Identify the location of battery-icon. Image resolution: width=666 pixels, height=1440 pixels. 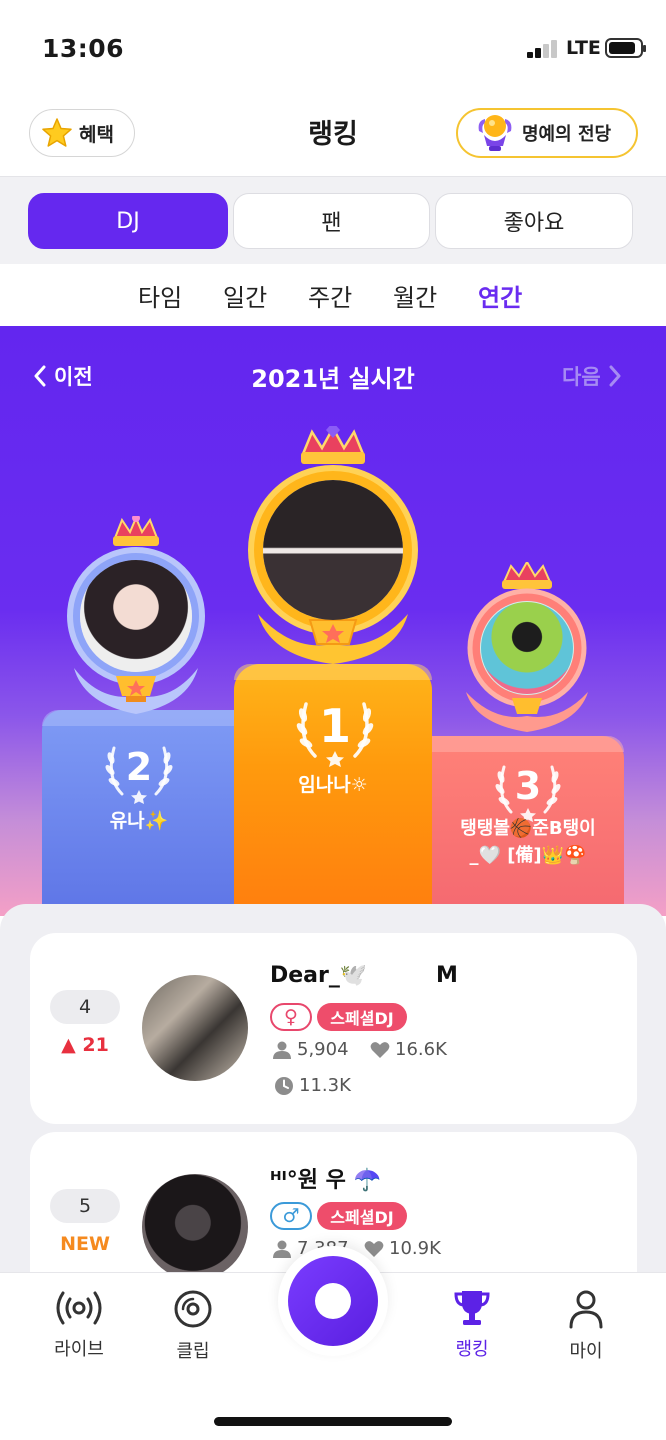
(625, 48).